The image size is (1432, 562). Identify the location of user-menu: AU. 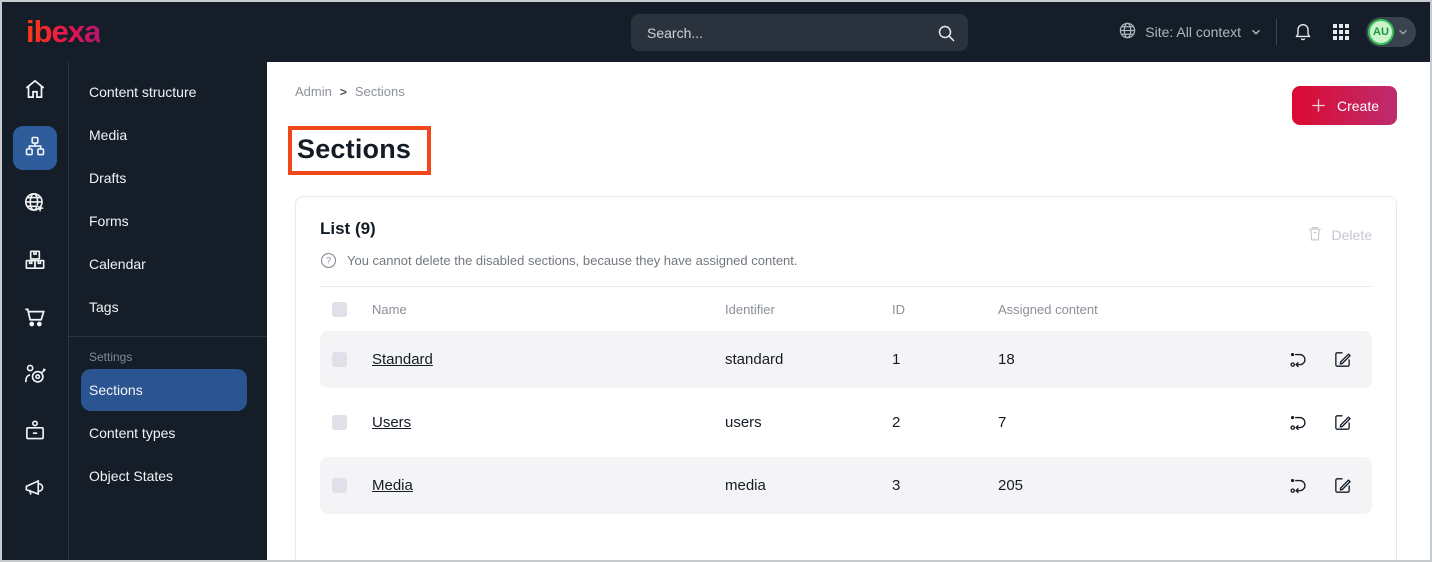
(1391, 32).